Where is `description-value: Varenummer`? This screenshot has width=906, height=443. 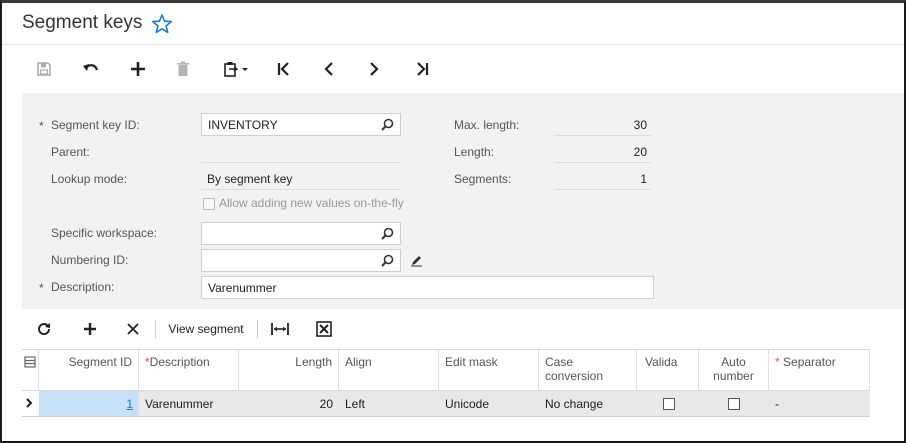 description-value: Varenummer is located at coordinates (242, 288).